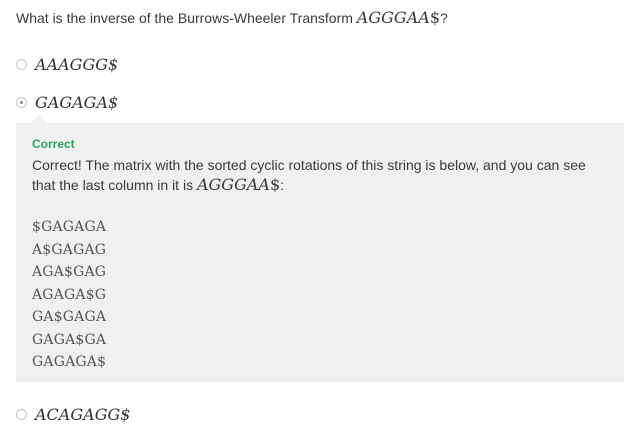 The width and height of the screenshot is (639, 436). I want to click on feedback-text-suffix: :, so click(282, 185).